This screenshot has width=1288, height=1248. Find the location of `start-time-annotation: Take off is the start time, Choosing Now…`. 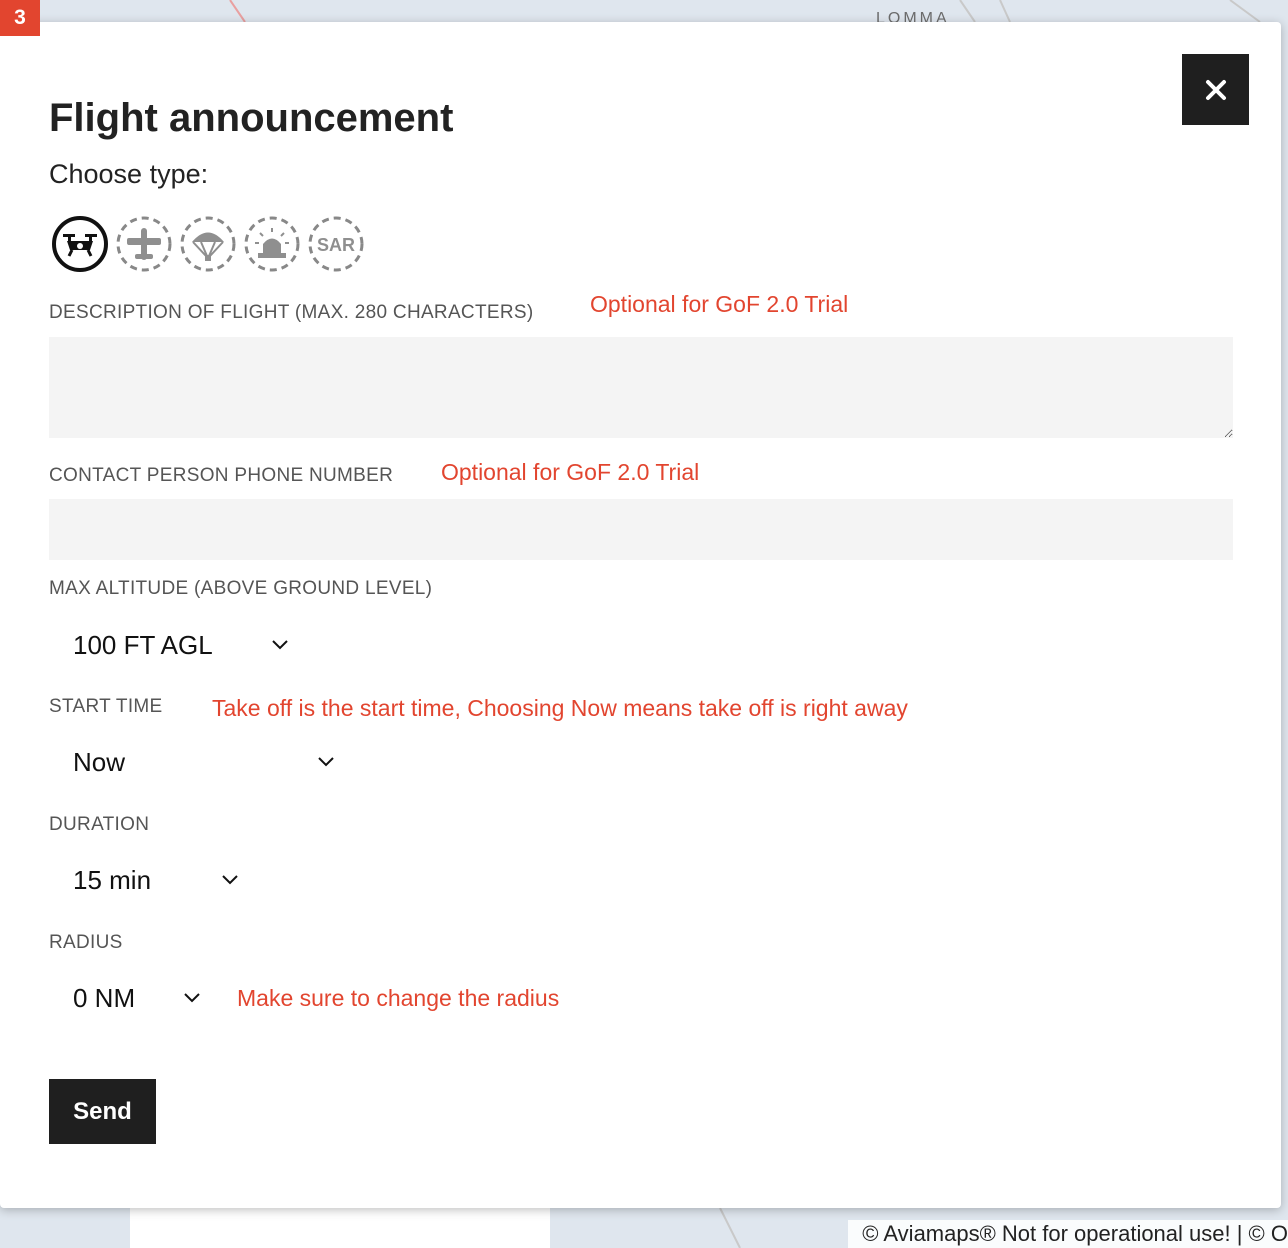

start-time-annotation: Take off is the start time, Choosing Now… is located at coordinates (560, 708).